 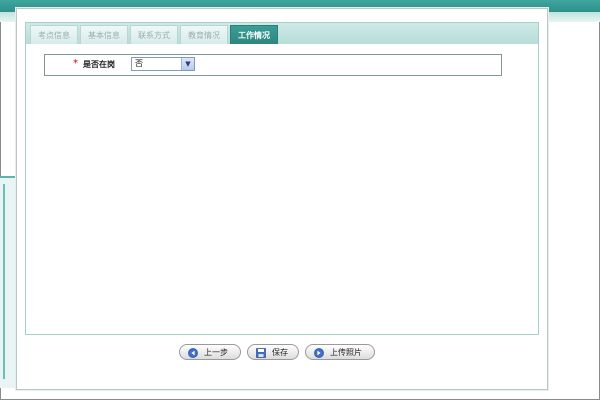 I want to click on required-marker: *, so click(x=75, y=63).